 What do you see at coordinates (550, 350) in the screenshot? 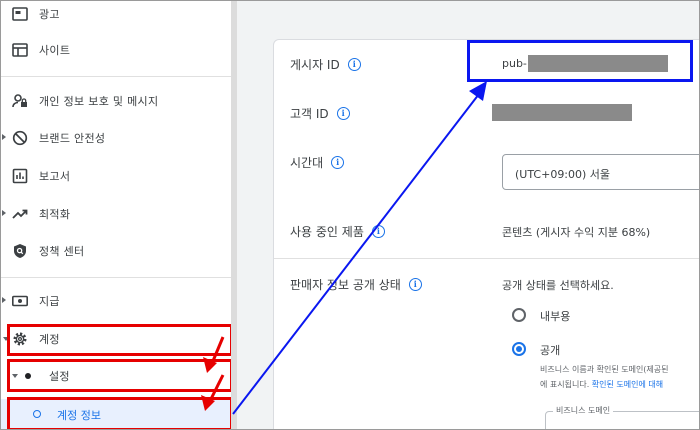
I see `radio-public-label: 공개` at bounding box center [550, 350].